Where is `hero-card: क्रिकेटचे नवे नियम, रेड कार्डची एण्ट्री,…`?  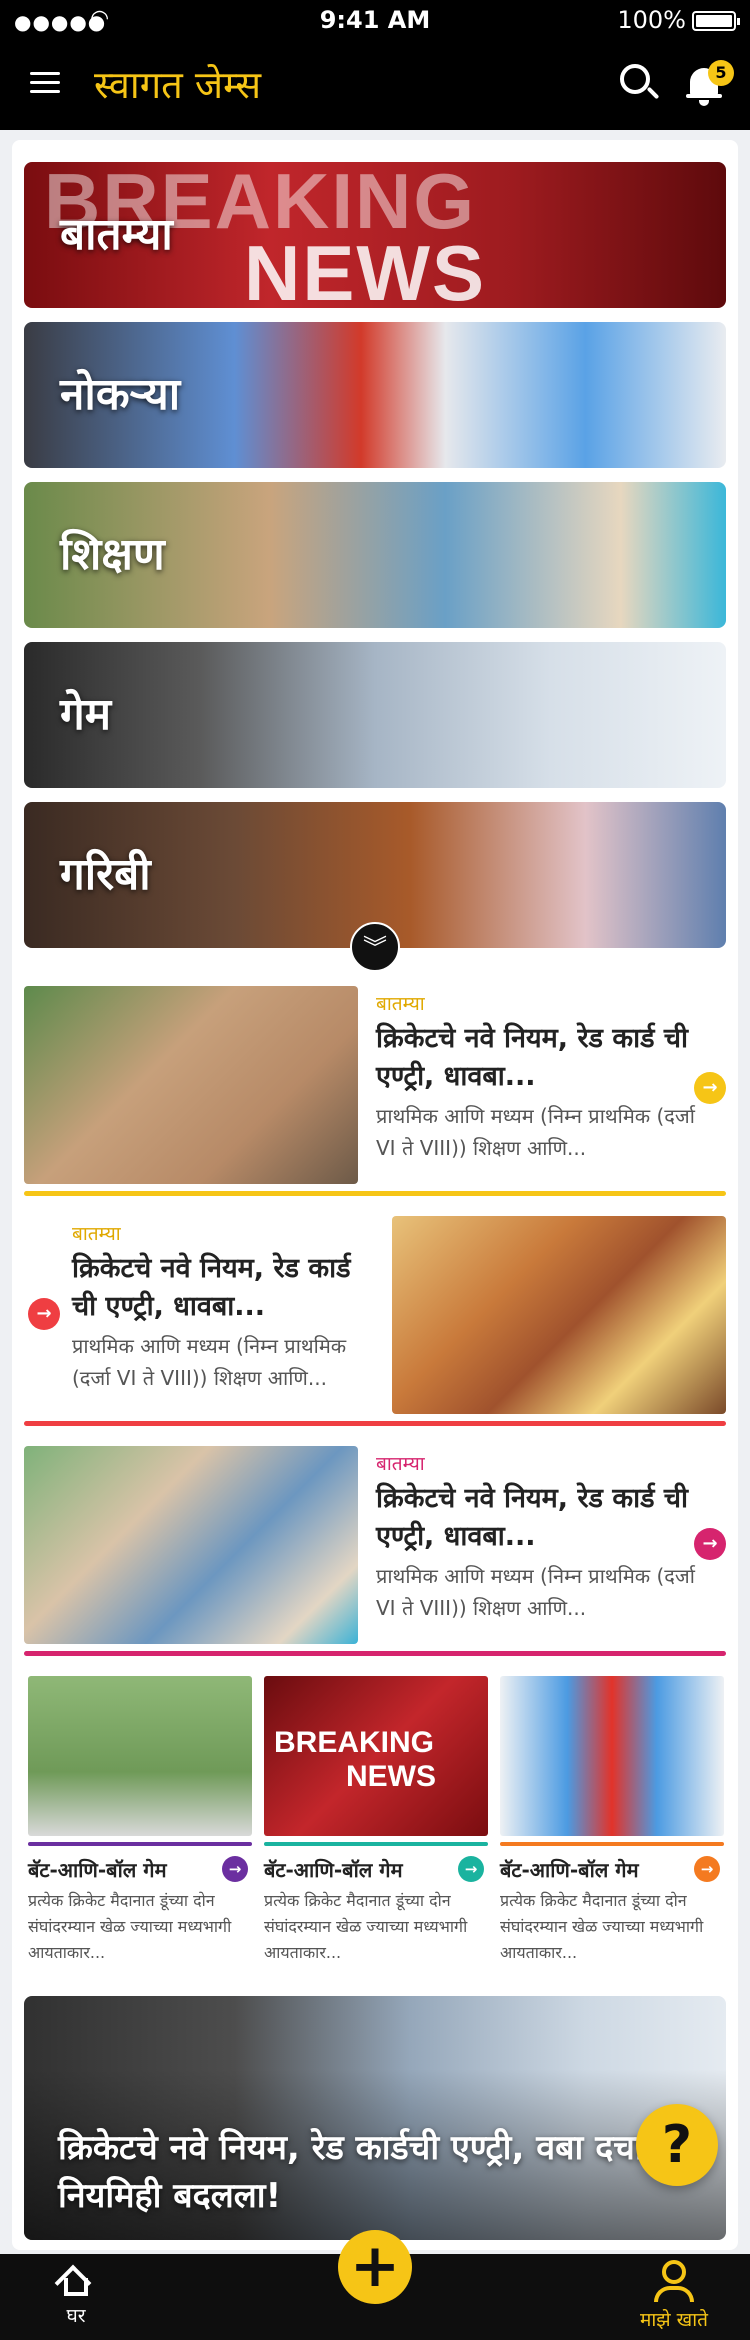
hero-card: क्रिकेटचे नवे नियम, रेड कार्डची एण्ट्री,… is located at coordinates (375, 2118).